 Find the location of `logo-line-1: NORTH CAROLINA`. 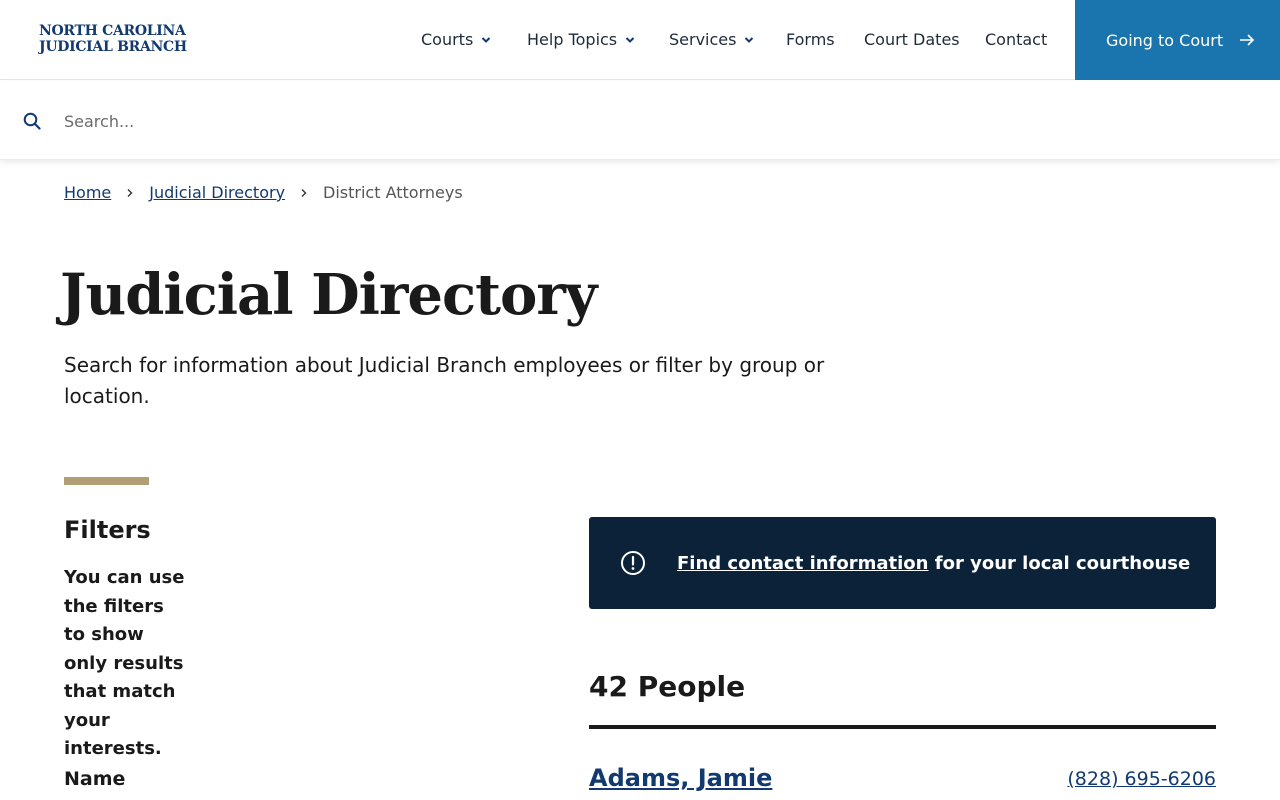

logo-line-1: NORTH CAROLINA is located at coordinates (112, 31).